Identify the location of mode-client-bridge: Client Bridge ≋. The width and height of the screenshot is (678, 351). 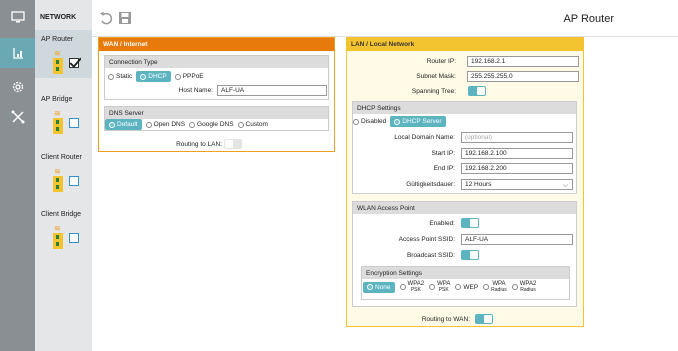
(63, 229).